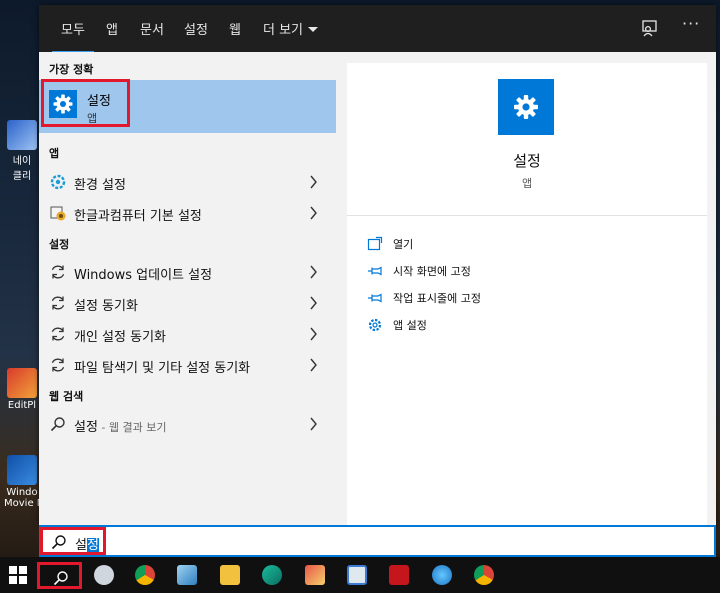 The height and width of the screenshot is (593, 720). Describe the element at coordinates (54, 153) in the screenshot. I see `apps-section-header: 앱` at that location.